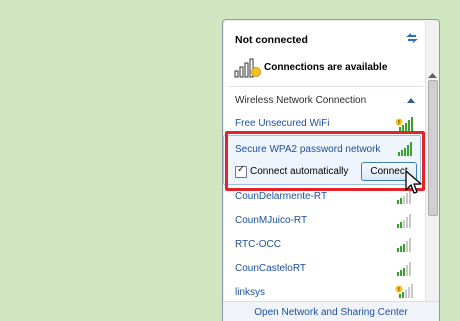  What do you see at coordinates (325, 161) in the screenshot?
I see `highlight-box` at bounding box center [325, 161].